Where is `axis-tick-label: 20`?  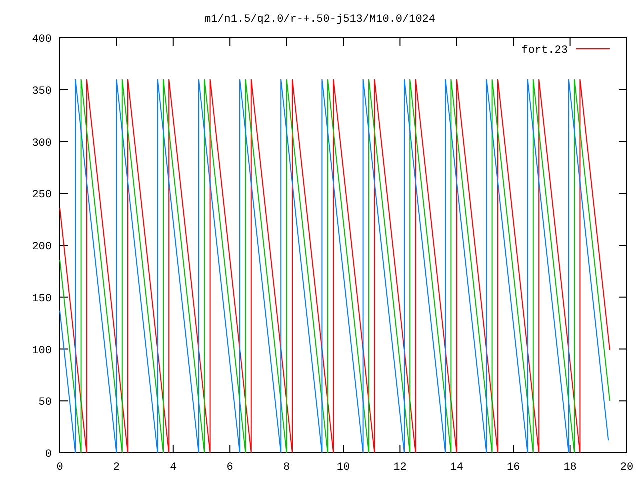
axis-tick-label: 20 is located at coordinates (627, 468).